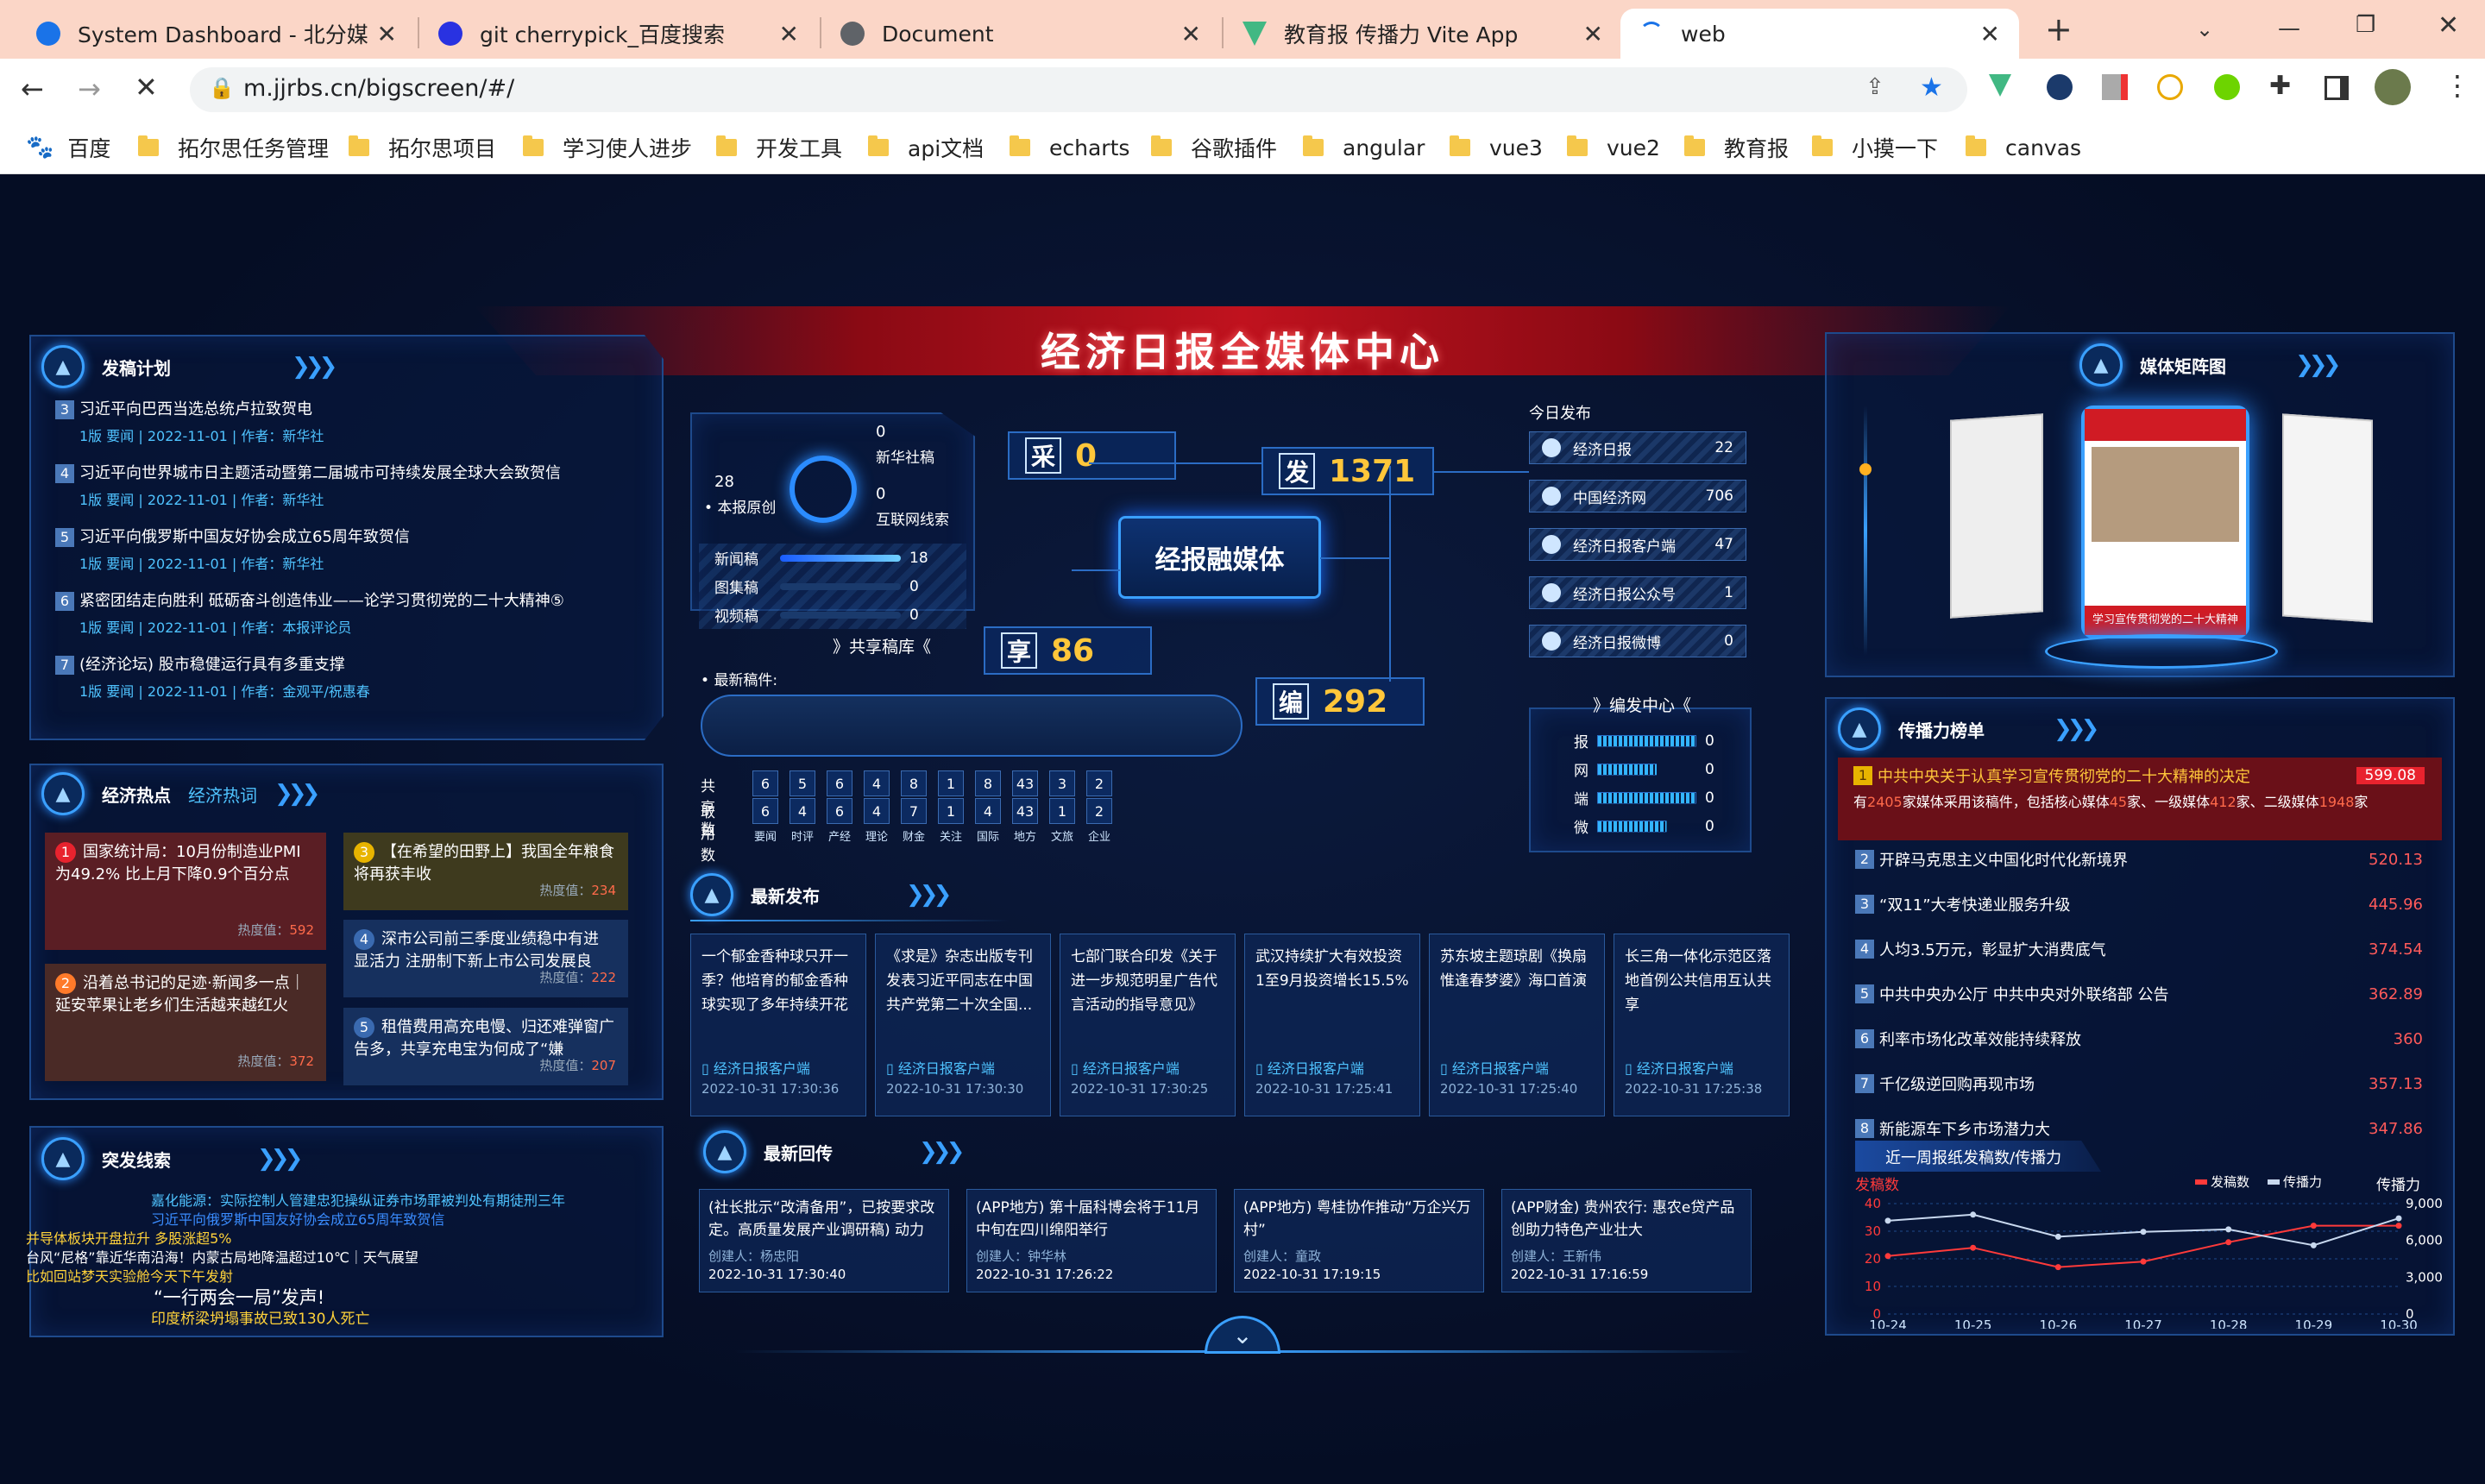 The image size is (2485, 1484). What do you see at coordinates (260, 1317) in the screenshot?
I see `clue-line: 印度桥梁坍塌事故已致130人死亡` at bounding box center [260, 1317].